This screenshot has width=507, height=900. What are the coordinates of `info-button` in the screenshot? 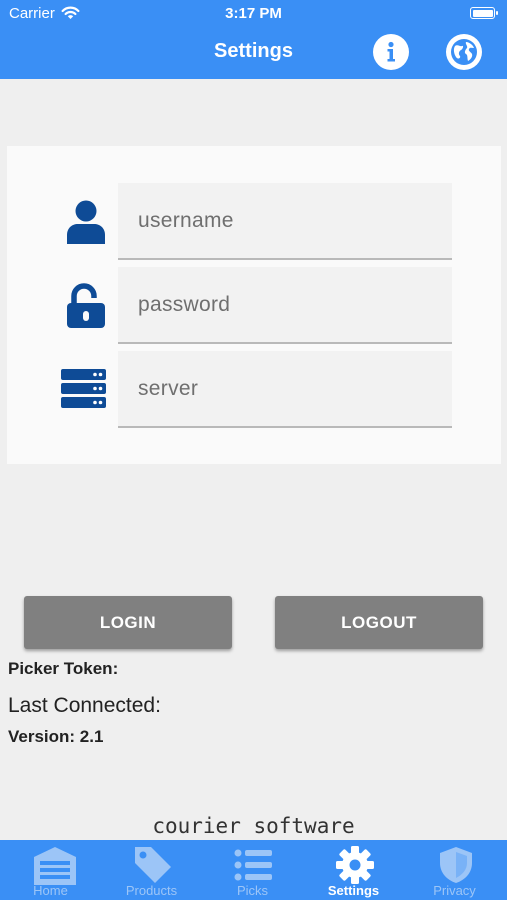 It's located at (391, 52).